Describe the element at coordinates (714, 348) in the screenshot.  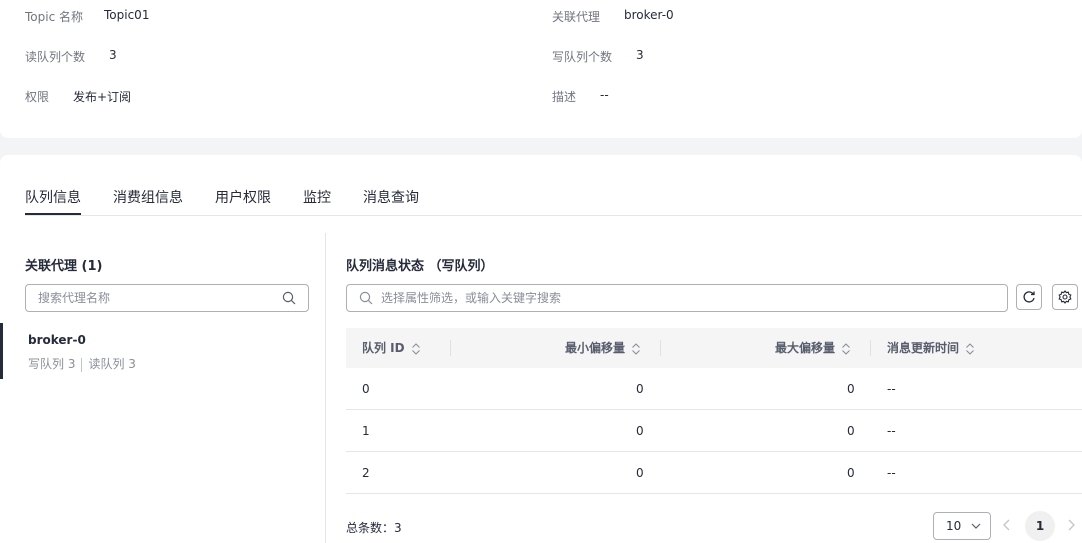
I see `table-header: 队列 ID 最小偏移量 最大偏移量 消息更新时间` at that location.